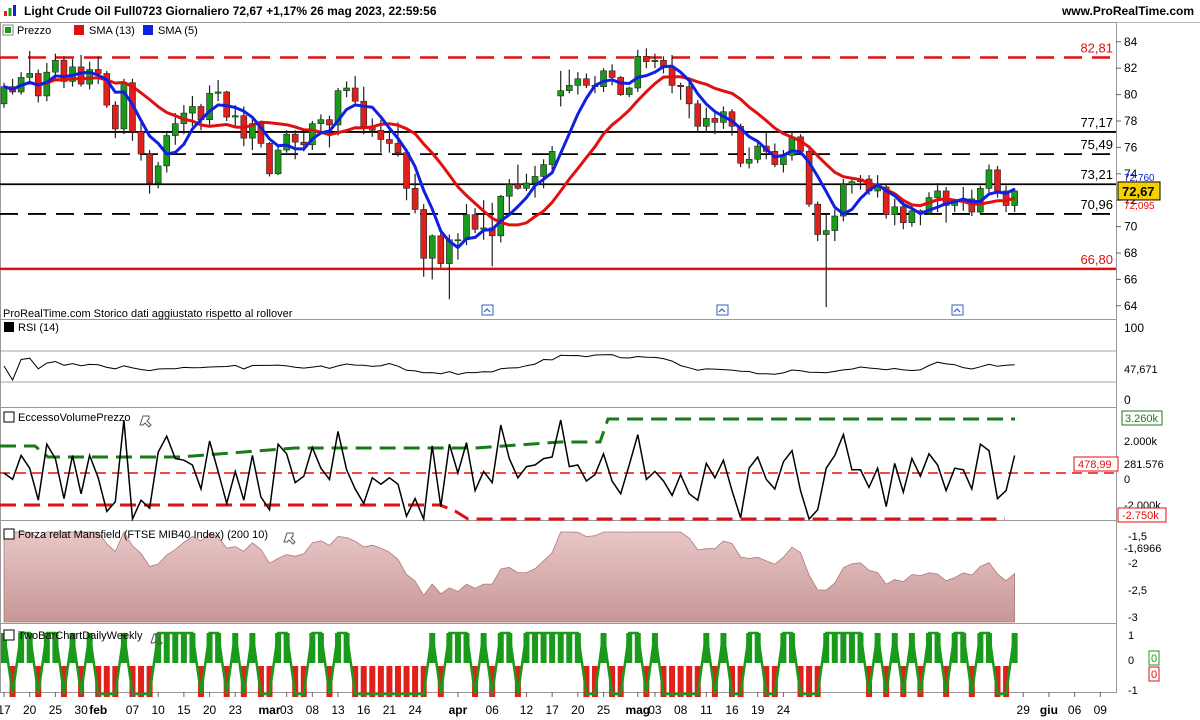 This screenshot has width=1200, height=720. What do you see at coordinates (10, 10) in the screenshot?
I see `bar-chart-icon` at bounding box center [10, 10].